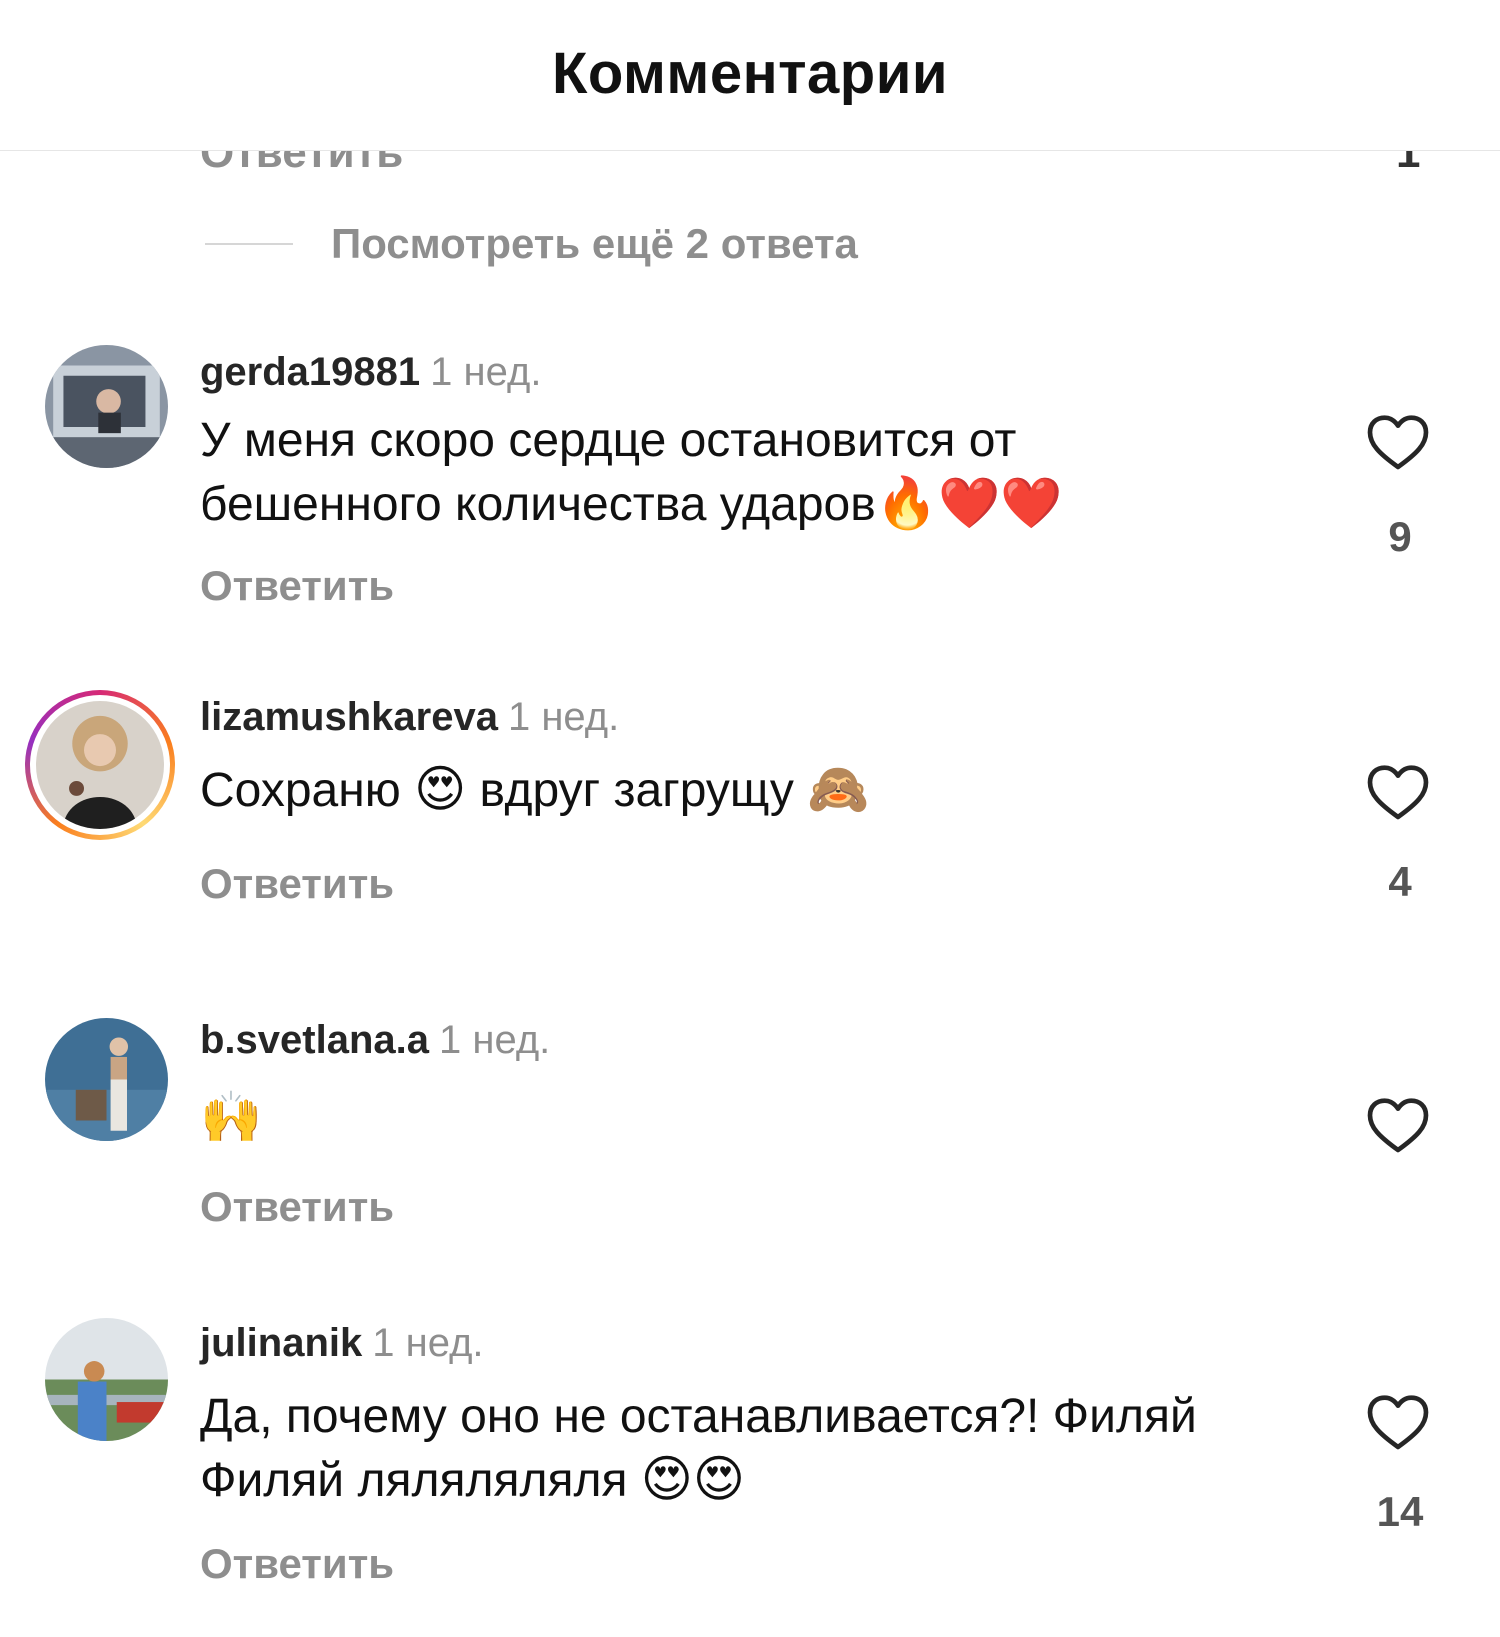 Image resolution: width=1500 pixels, height=1637 pixels. I want to click on comment-username: lizamushkareva, so click(349, 717).